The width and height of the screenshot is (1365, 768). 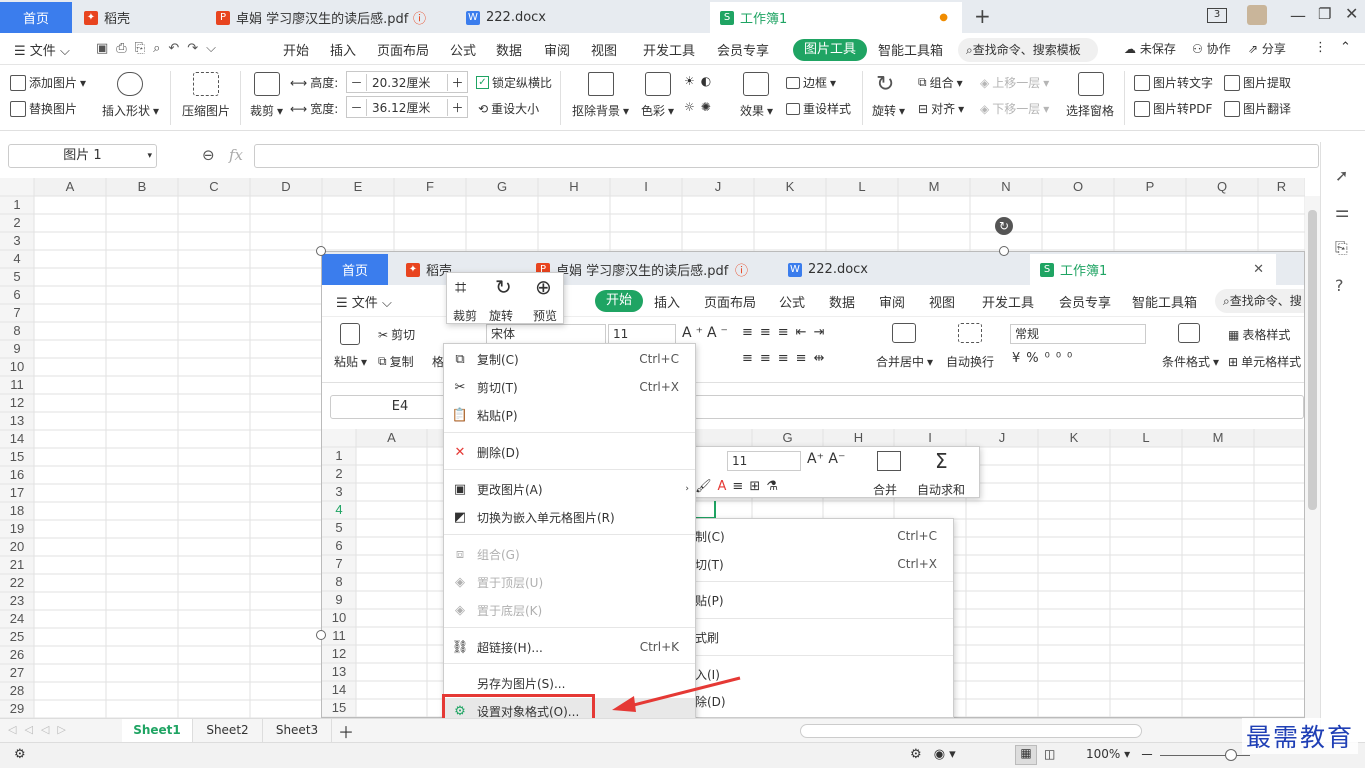 I want to click on zoom-slider-thumb, so click(x=1231, y=755).